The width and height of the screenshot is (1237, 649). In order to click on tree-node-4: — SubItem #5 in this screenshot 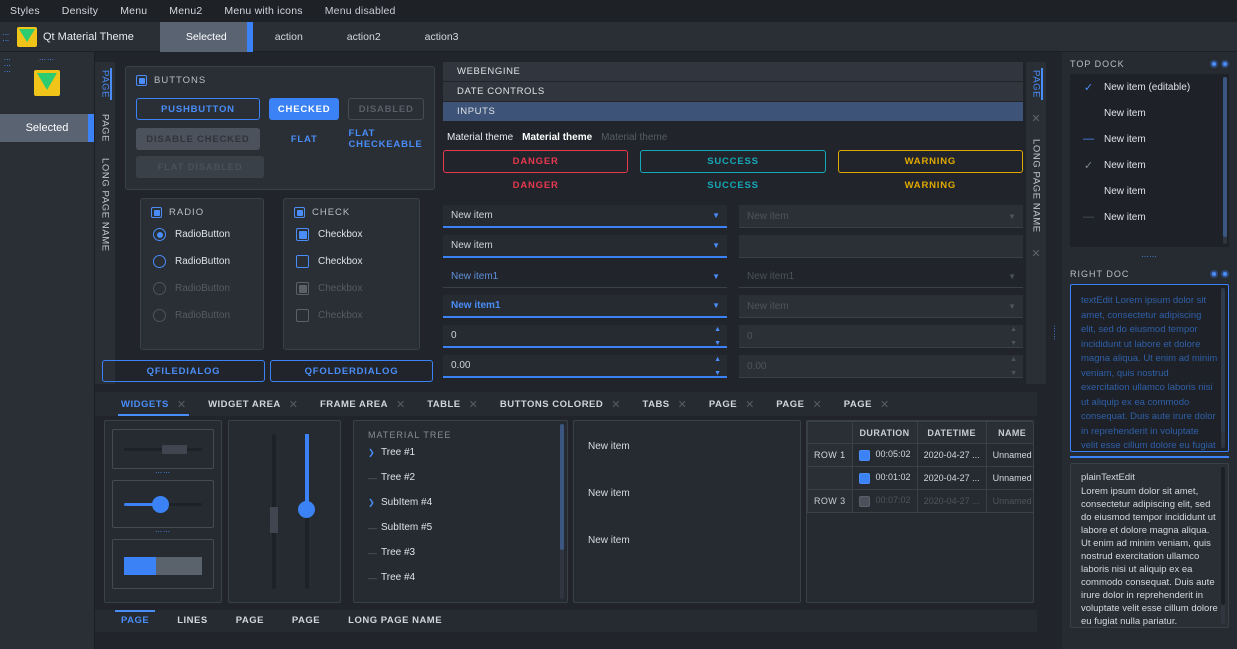, I will do `click(463, 527)`.